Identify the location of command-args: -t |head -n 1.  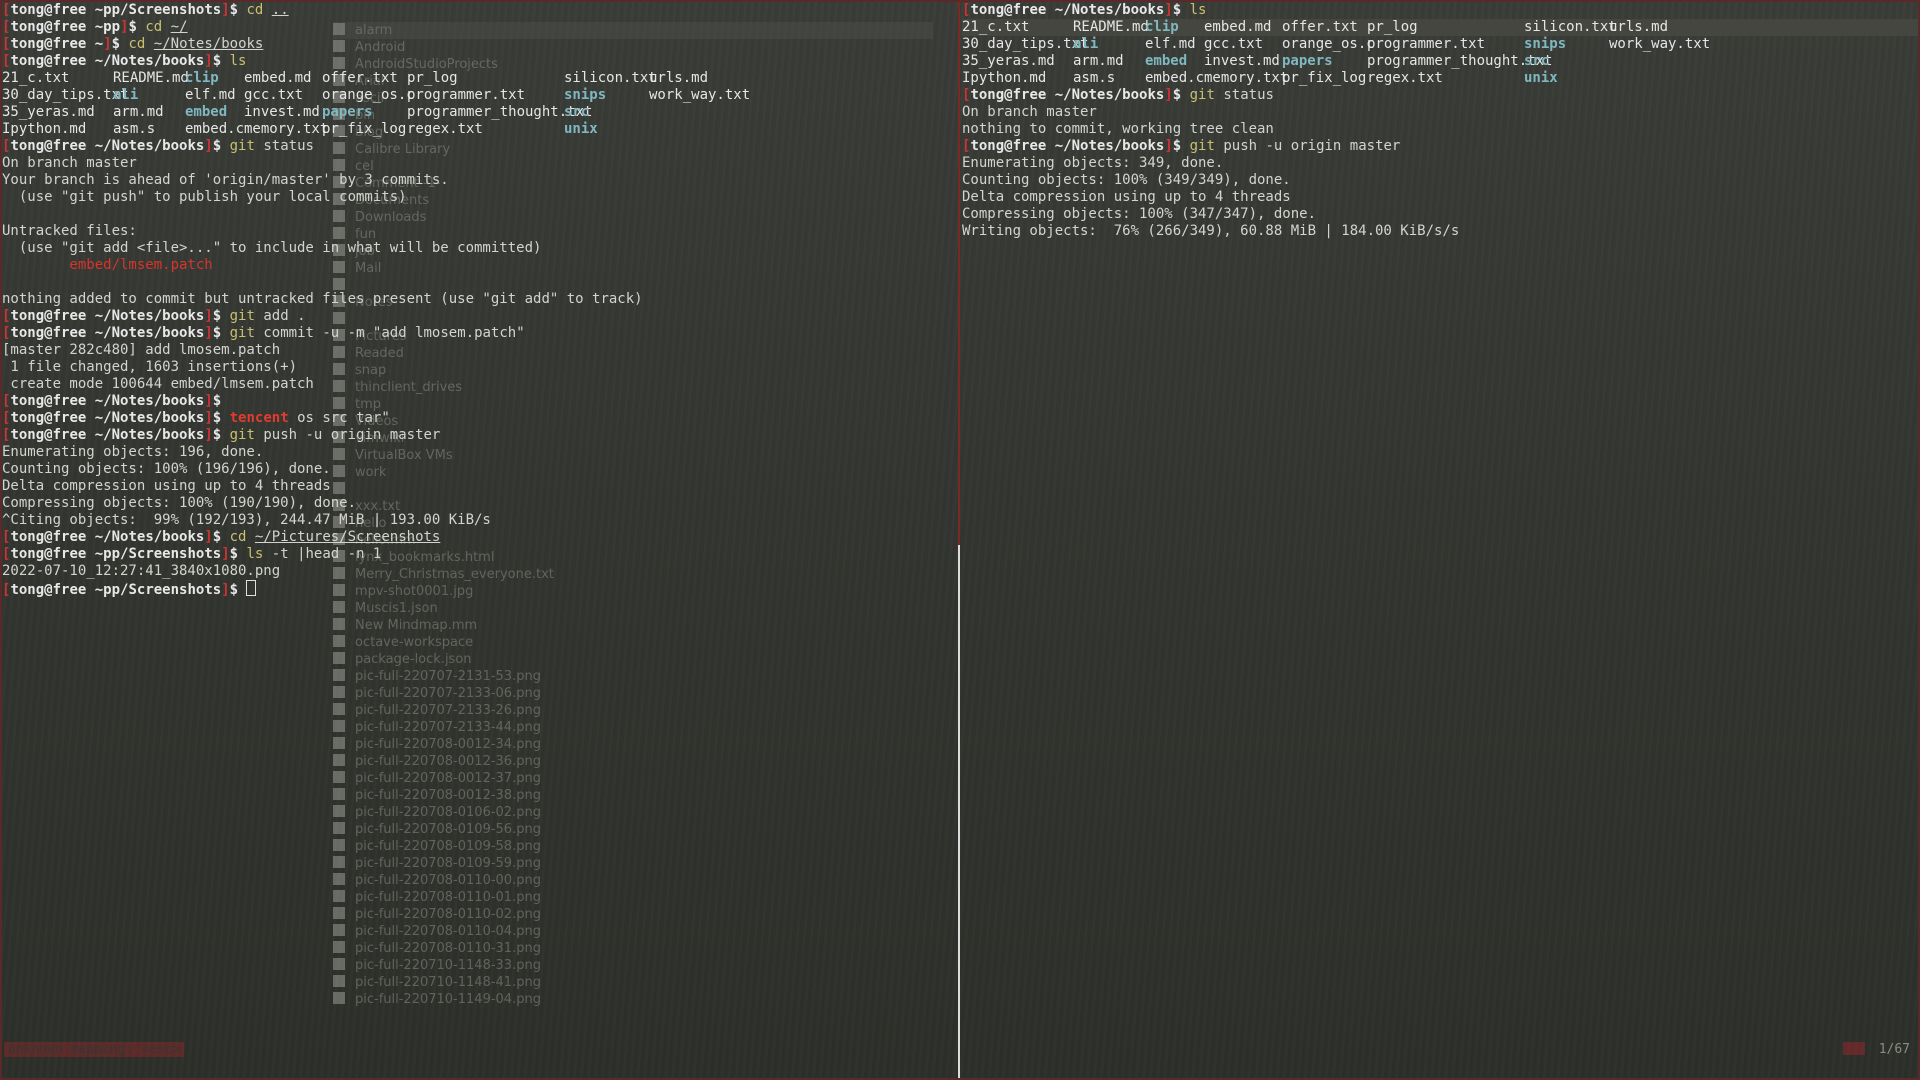
(326, 554).